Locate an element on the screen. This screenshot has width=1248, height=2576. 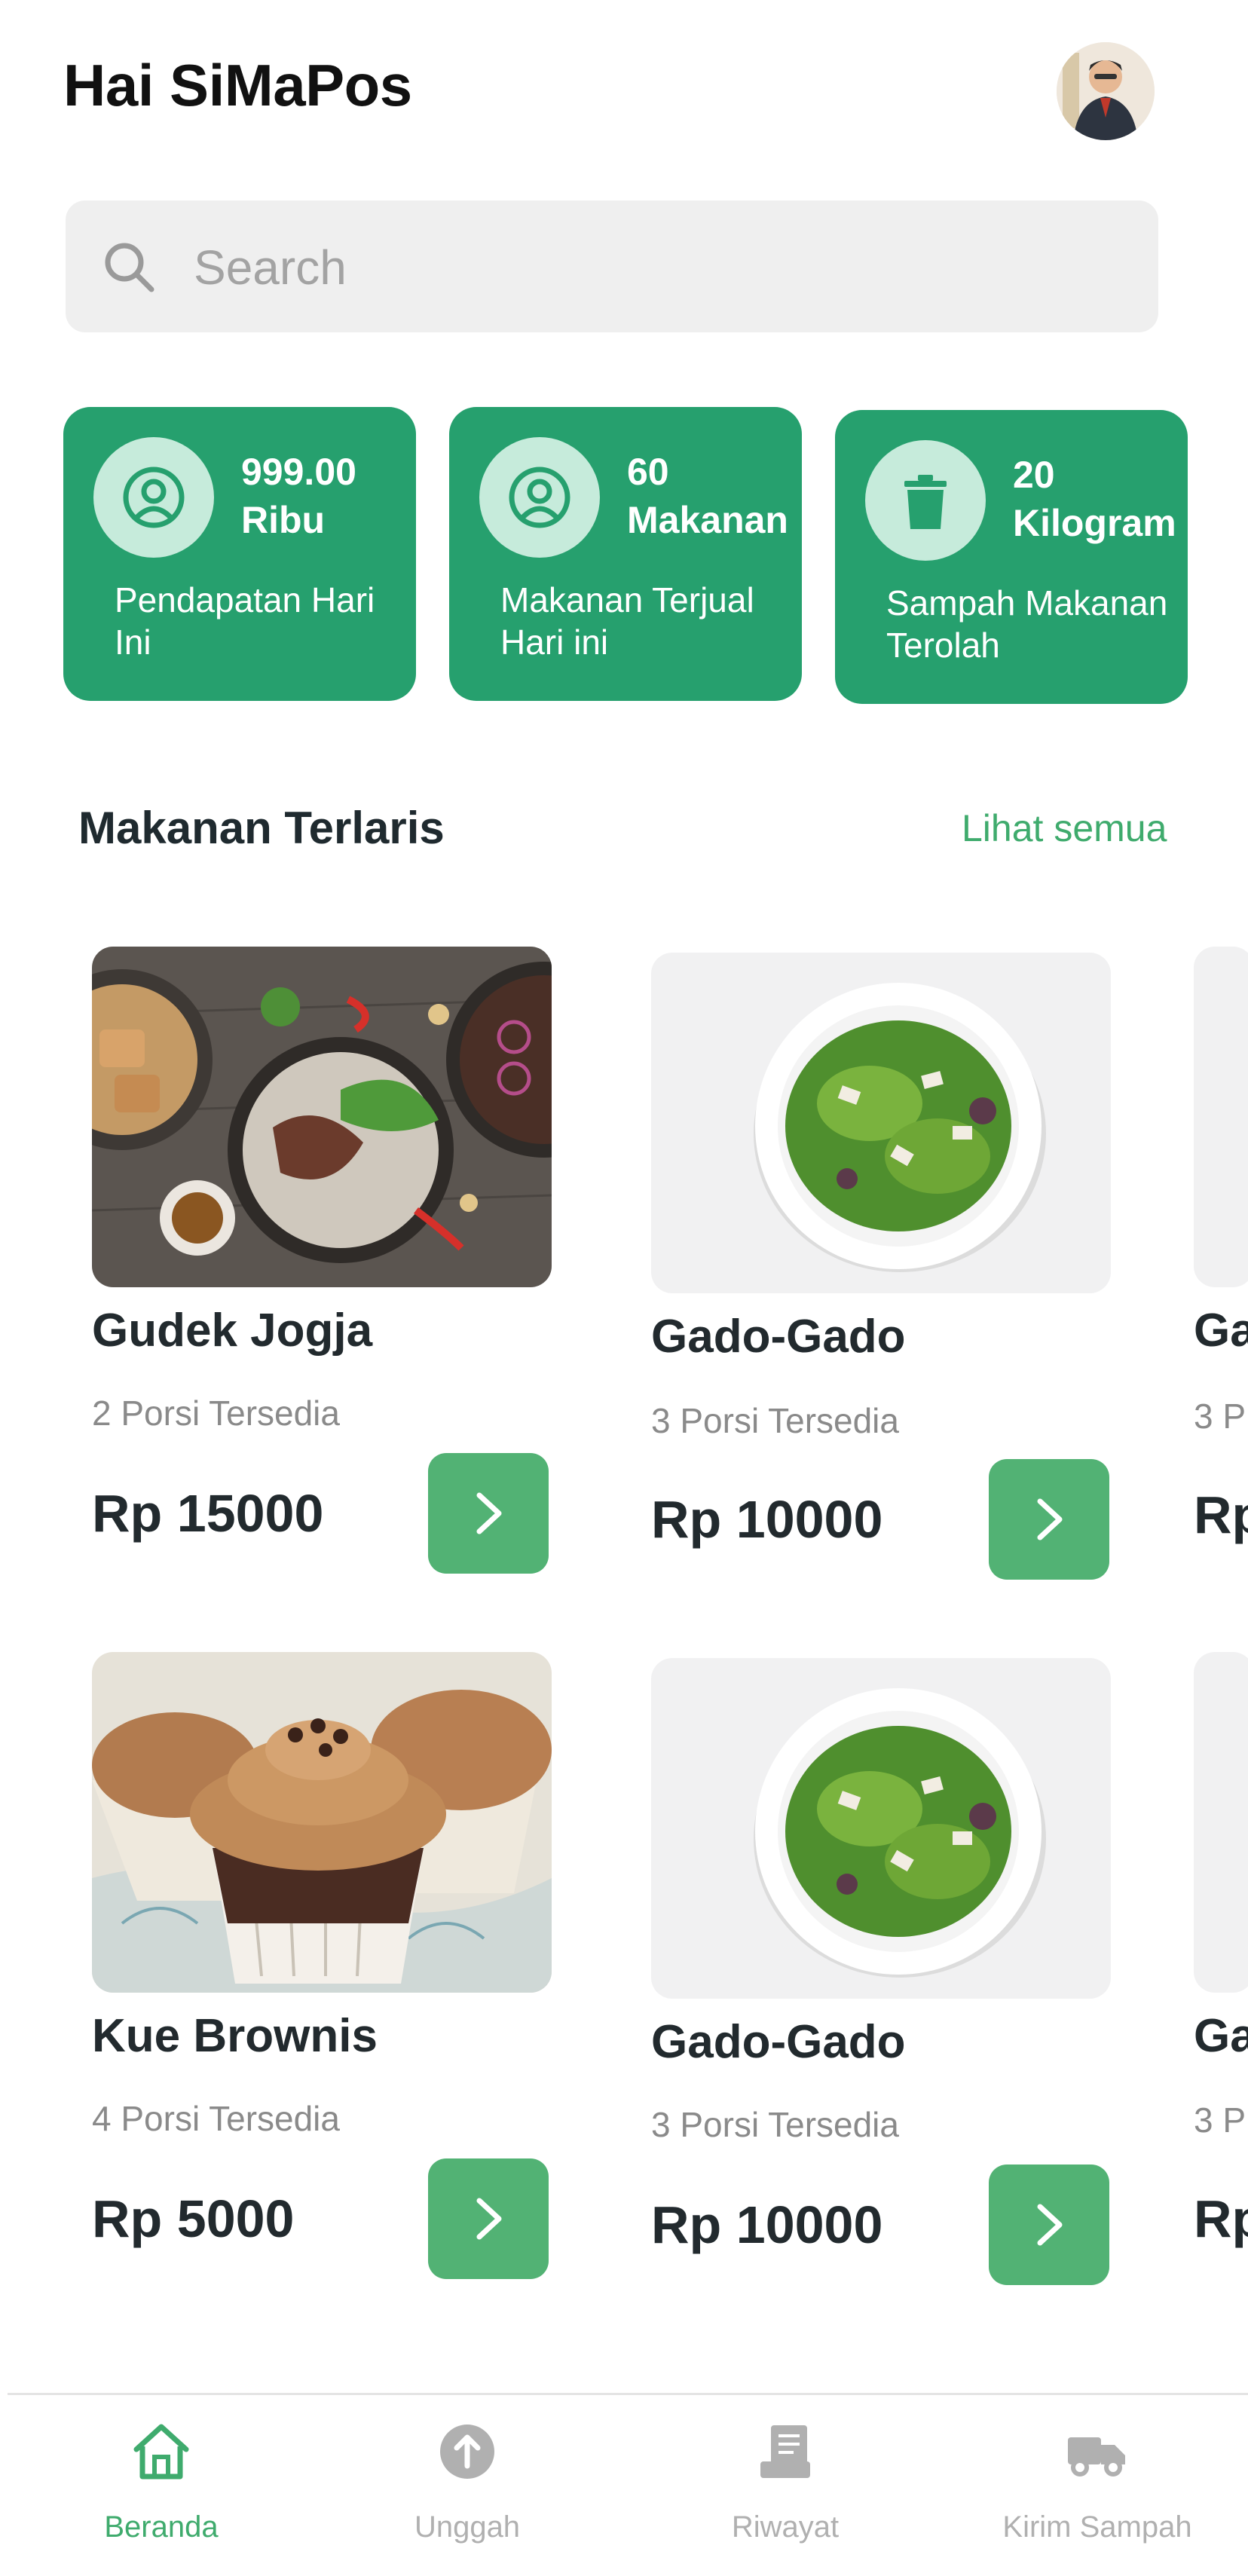
food-stock: 2 Porsi Tersedia is located at coordinates (216, 1414).